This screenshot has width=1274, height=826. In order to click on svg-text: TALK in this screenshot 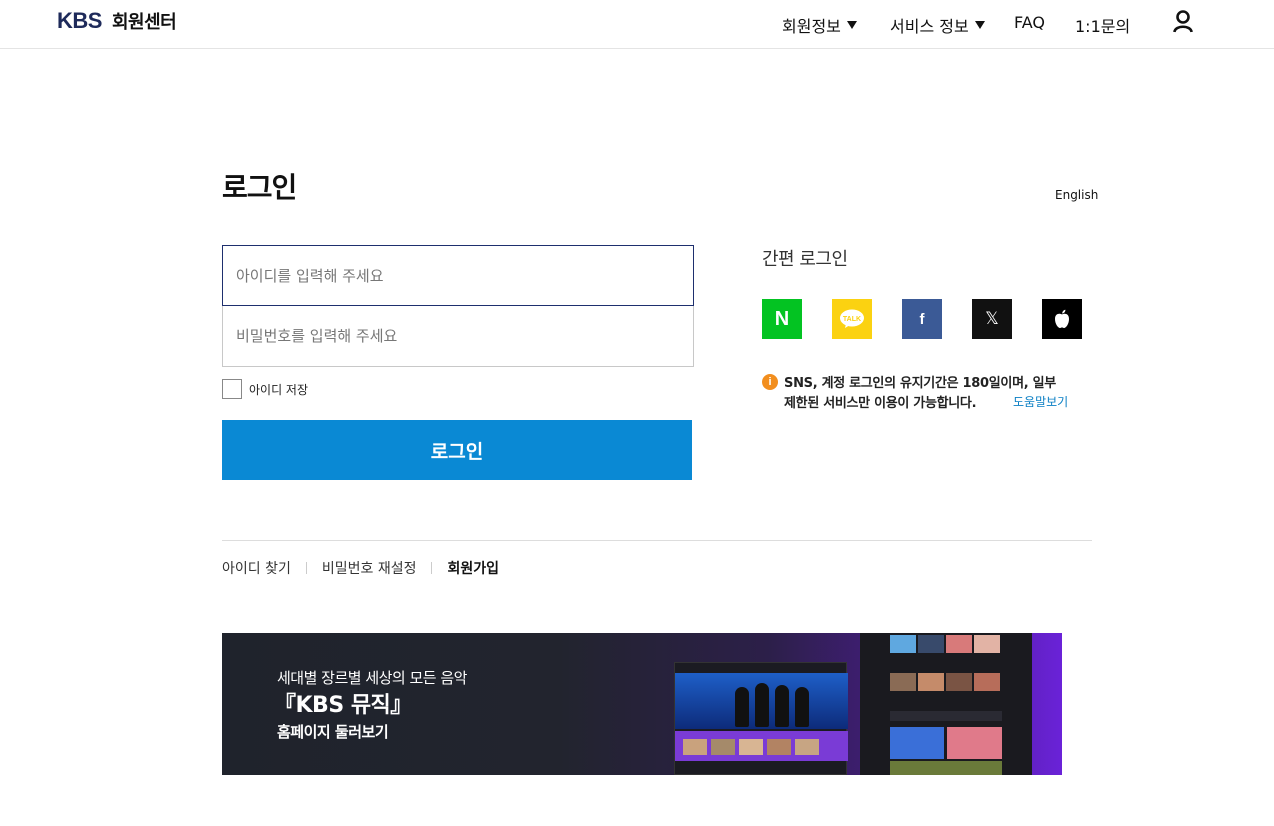, I will do `click(852, 319)`.